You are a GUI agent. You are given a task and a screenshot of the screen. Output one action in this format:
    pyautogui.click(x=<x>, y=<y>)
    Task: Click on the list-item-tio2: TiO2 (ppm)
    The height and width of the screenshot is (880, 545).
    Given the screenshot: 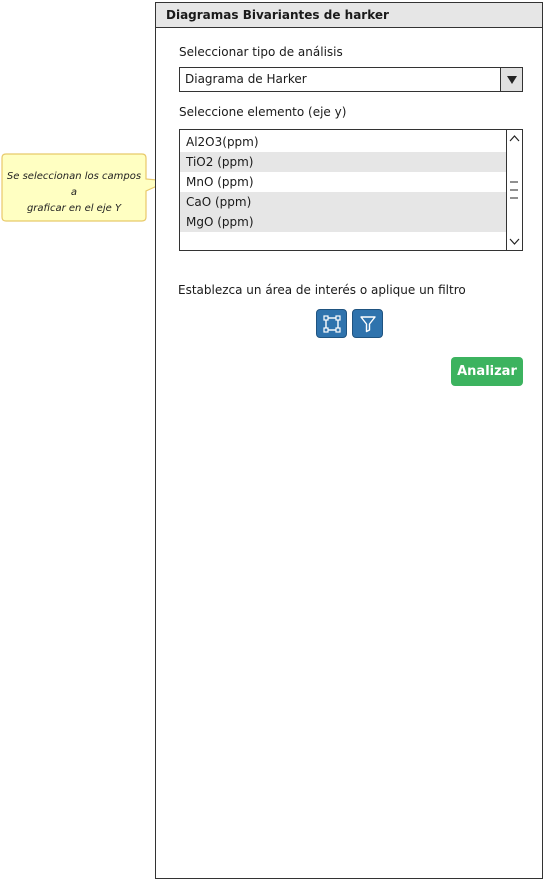 What is the action you would take?
    pyautogui.click(x=343, y=162)
    